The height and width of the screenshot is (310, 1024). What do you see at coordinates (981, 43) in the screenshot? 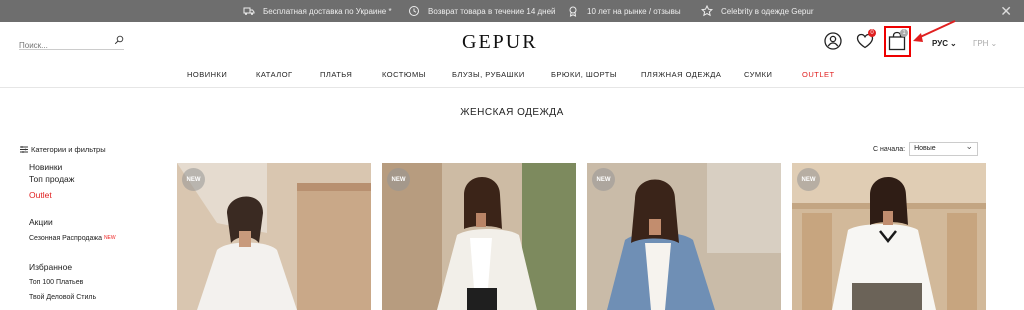
I see `currency-label: ГРН` at bounding box center [981, 43].